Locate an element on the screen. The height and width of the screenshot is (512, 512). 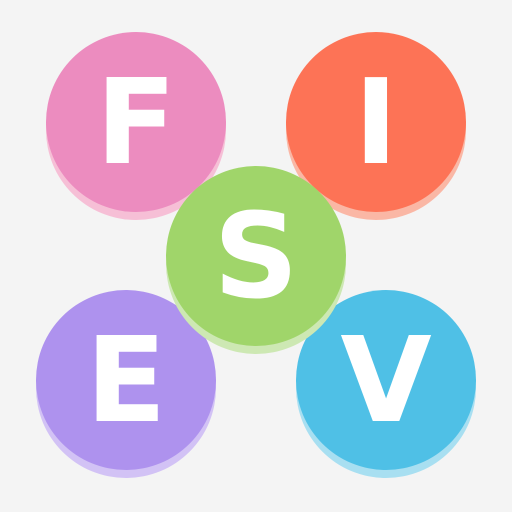
tile-letter: S is located at coordinates (256, 256).